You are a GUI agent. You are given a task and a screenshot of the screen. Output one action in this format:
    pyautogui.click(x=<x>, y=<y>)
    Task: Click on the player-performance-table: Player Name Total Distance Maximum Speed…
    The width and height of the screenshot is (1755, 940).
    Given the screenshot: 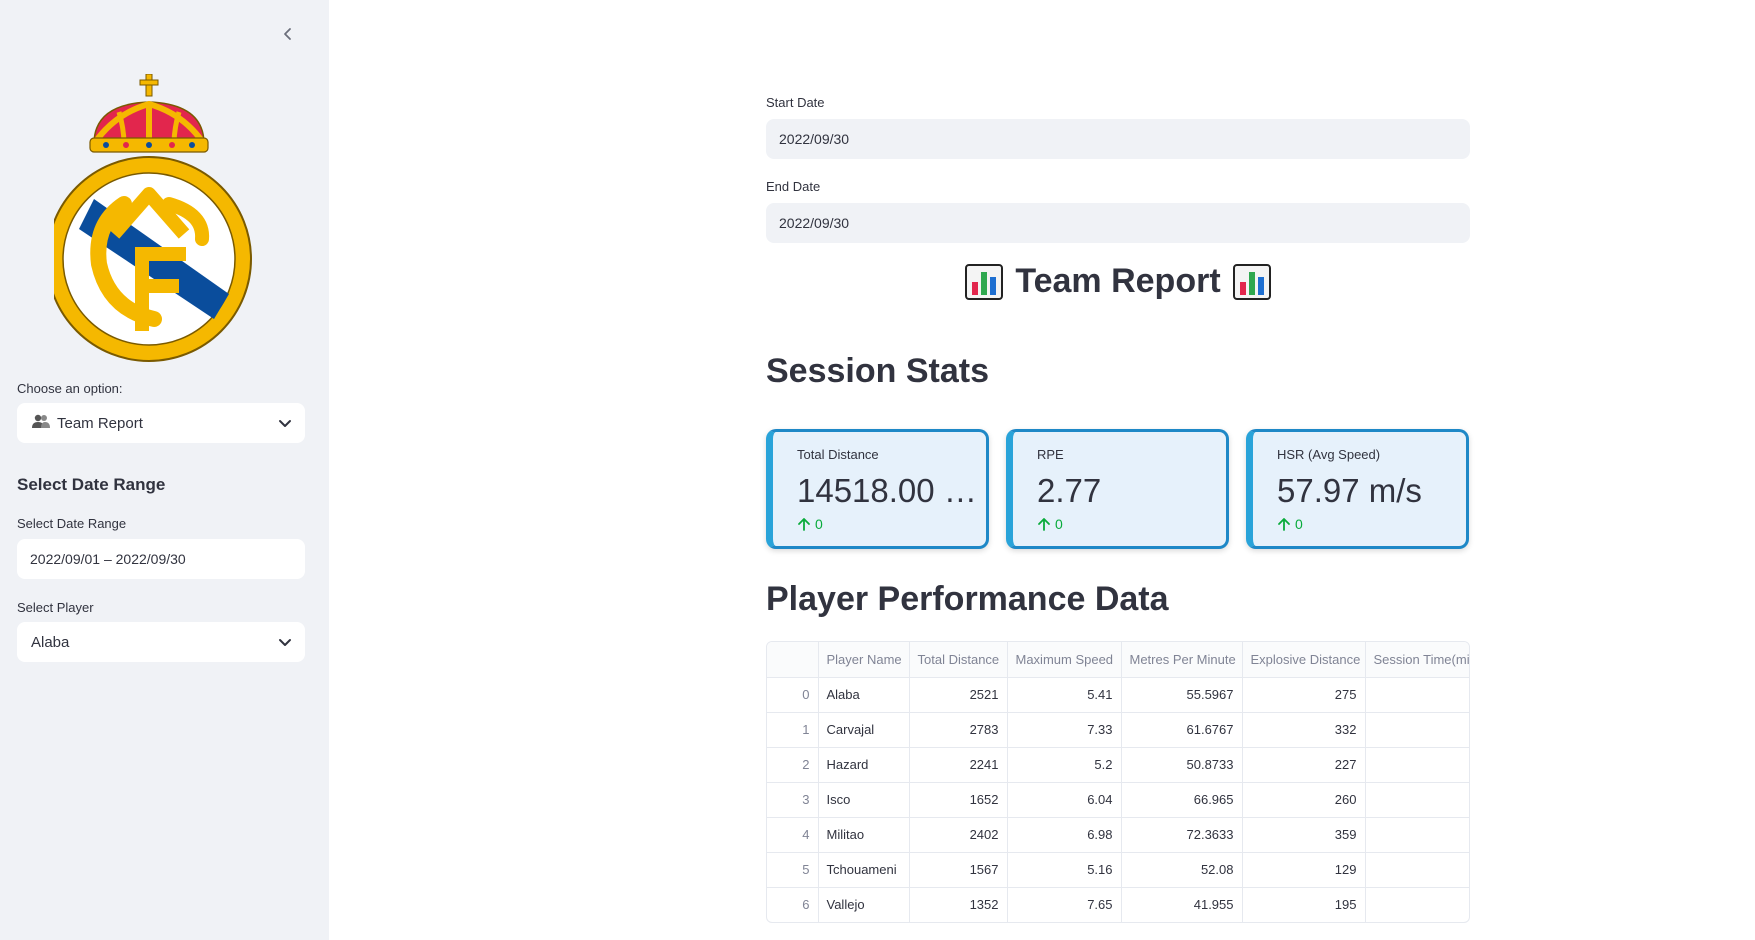 What is the action you would take?
    pyautogui.click(x=1118, y=782)
    